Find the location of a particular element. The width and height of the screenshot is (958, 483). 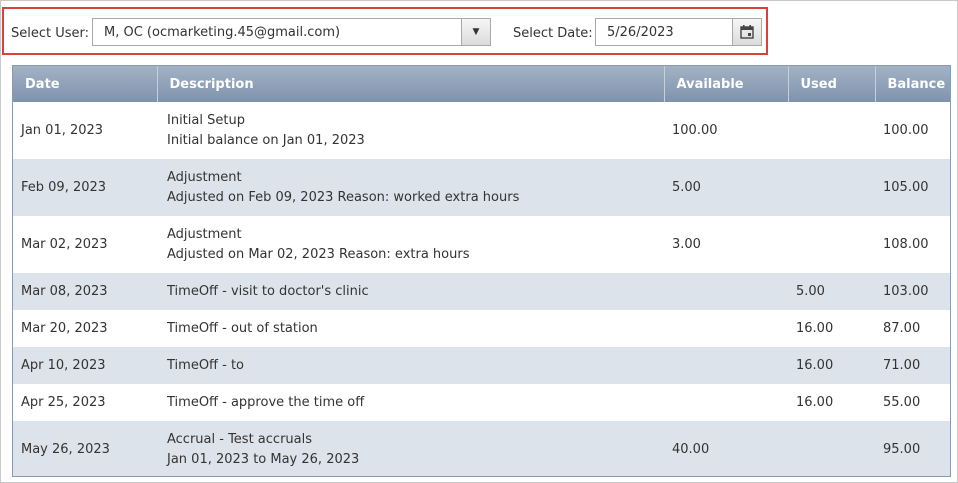

select-date-label: Select Date: is located at coordinates (553, 33).